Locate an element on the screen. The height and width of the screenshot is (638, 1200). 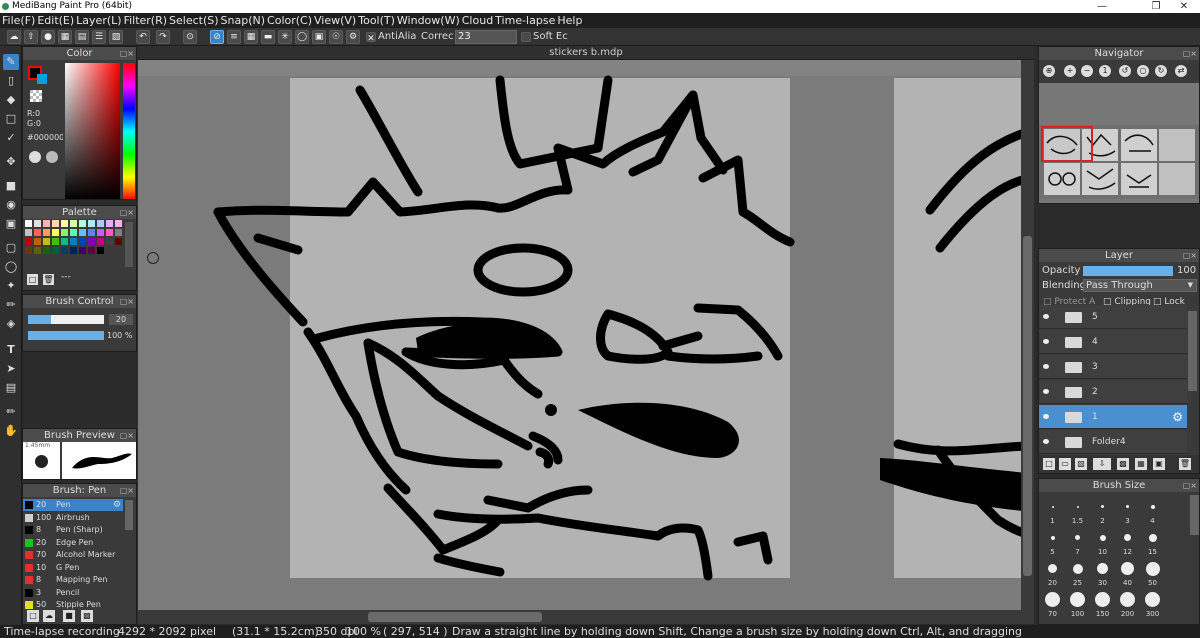
menu-cloud: Cloud is located at coordinates (476, 20).